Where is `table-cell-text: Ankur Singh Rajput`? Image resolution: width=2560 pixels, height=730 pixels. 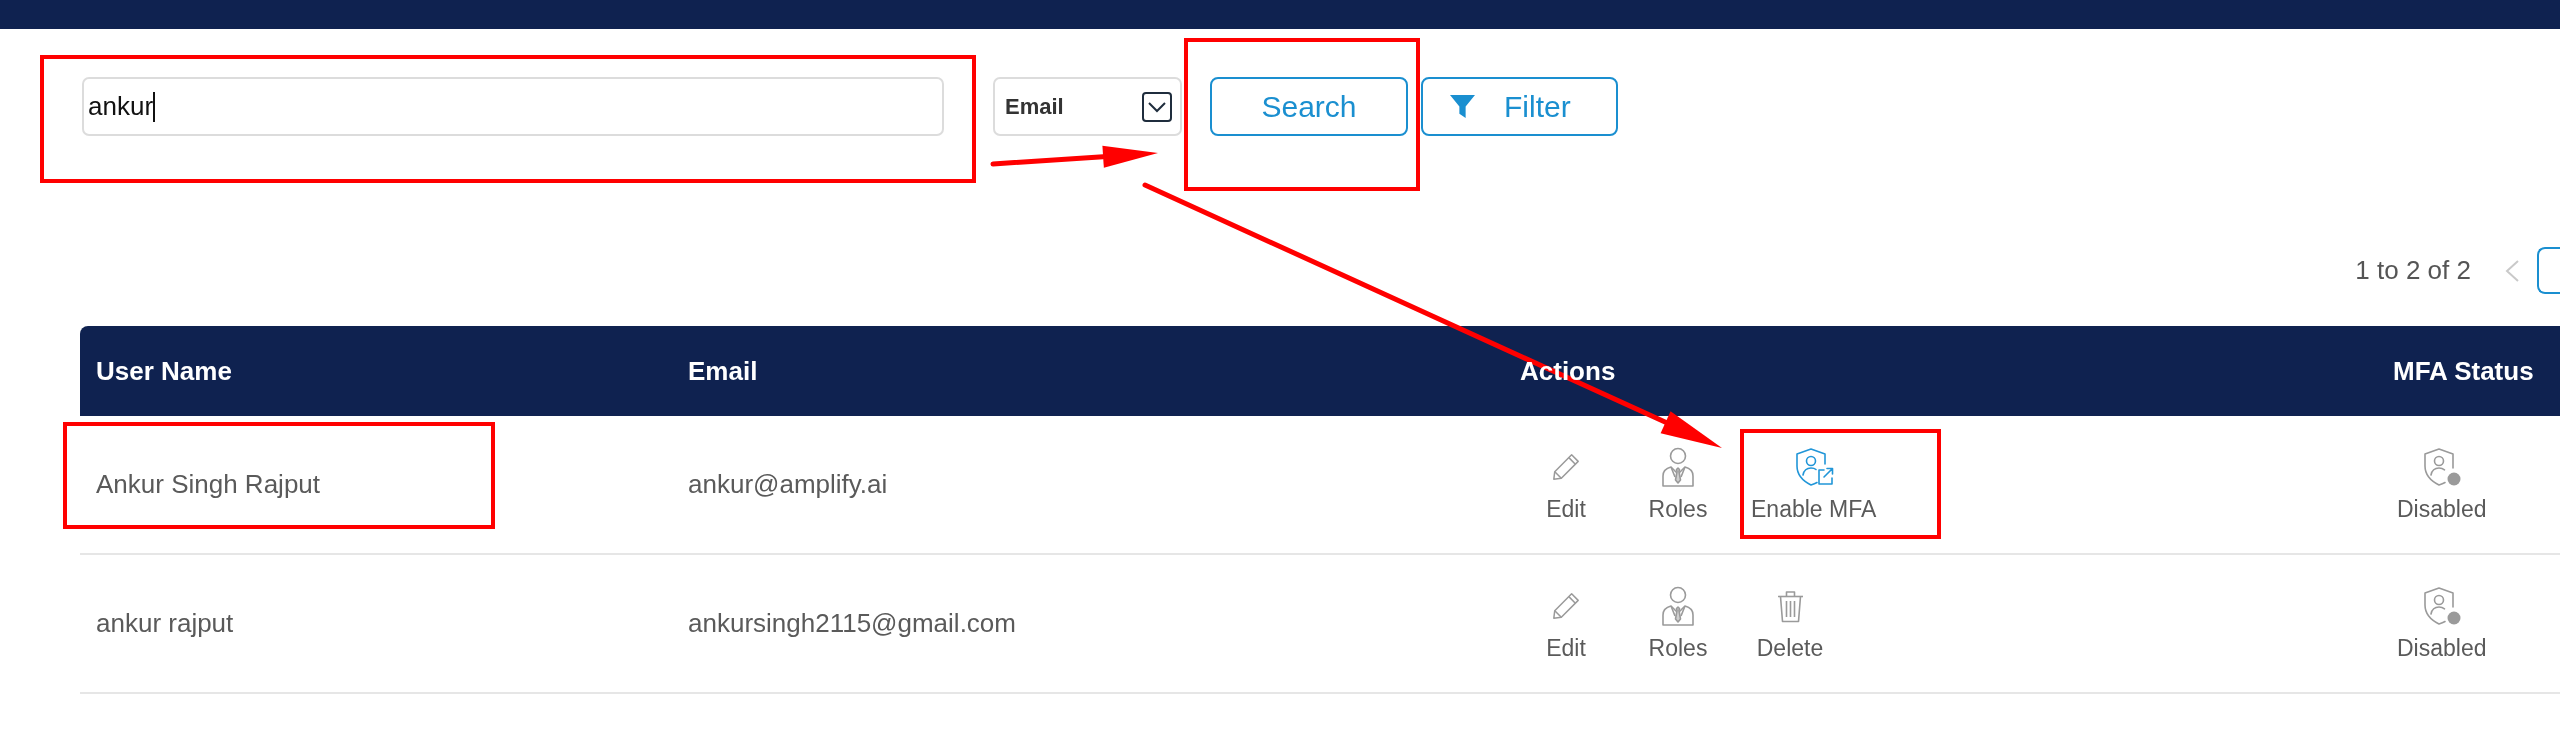 table-cell-text: Ankur Singh Rajput is located at coordinates (208, 484).